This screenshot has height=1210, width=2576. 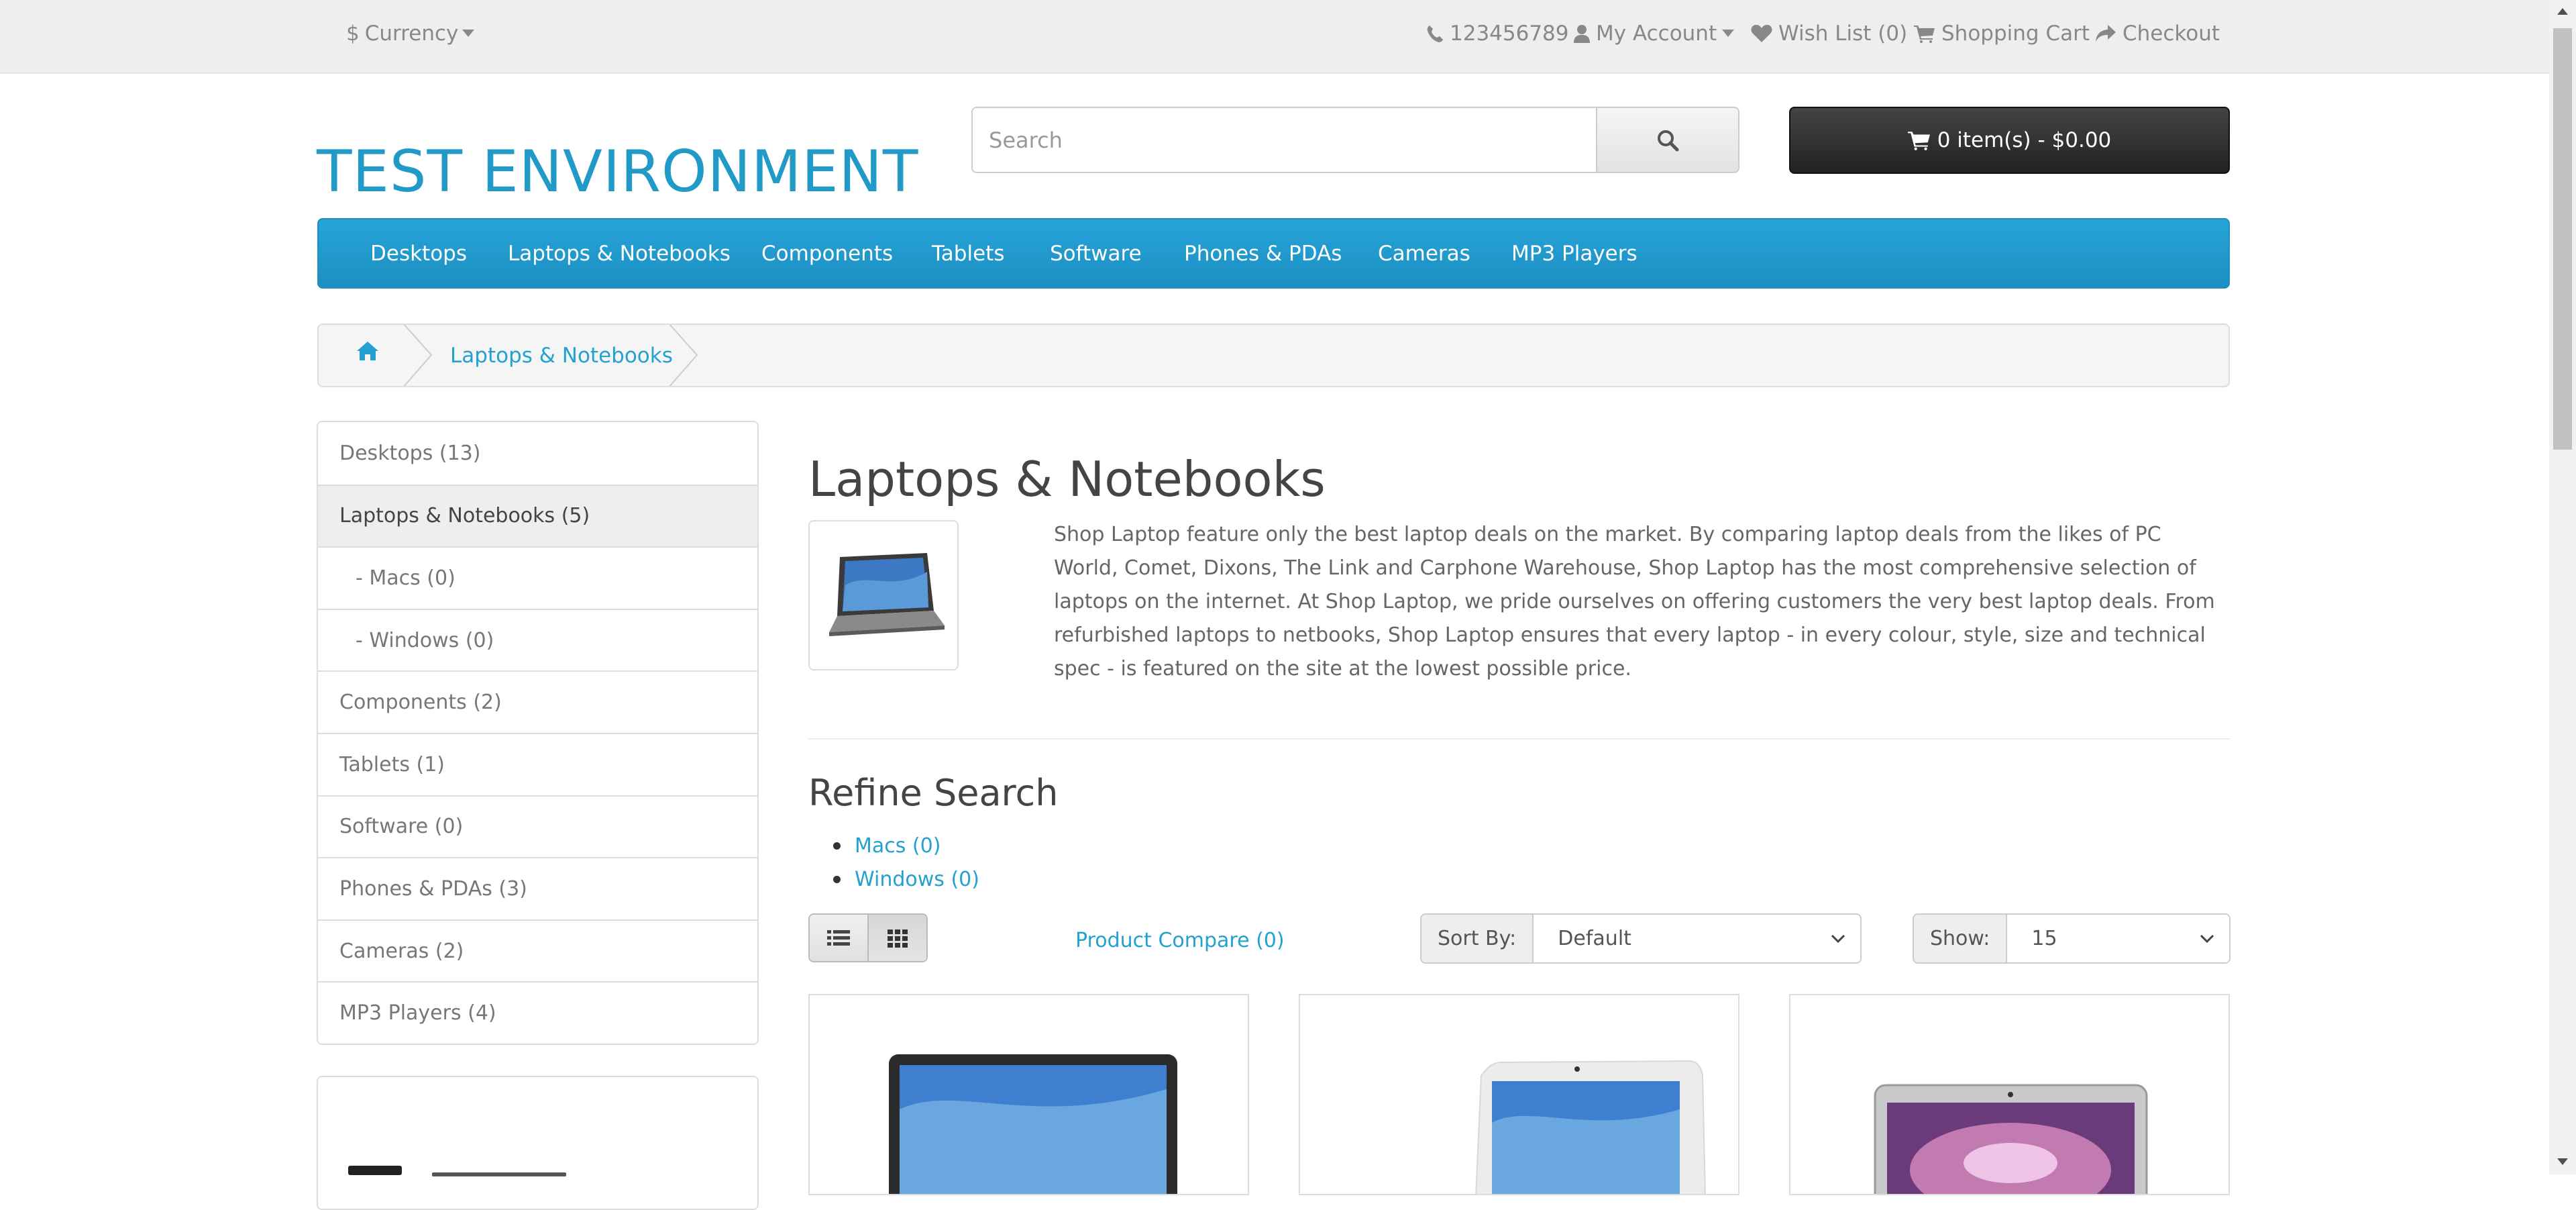 I want to click on category-windows: - Windows (0), so click(x=537, y=639).